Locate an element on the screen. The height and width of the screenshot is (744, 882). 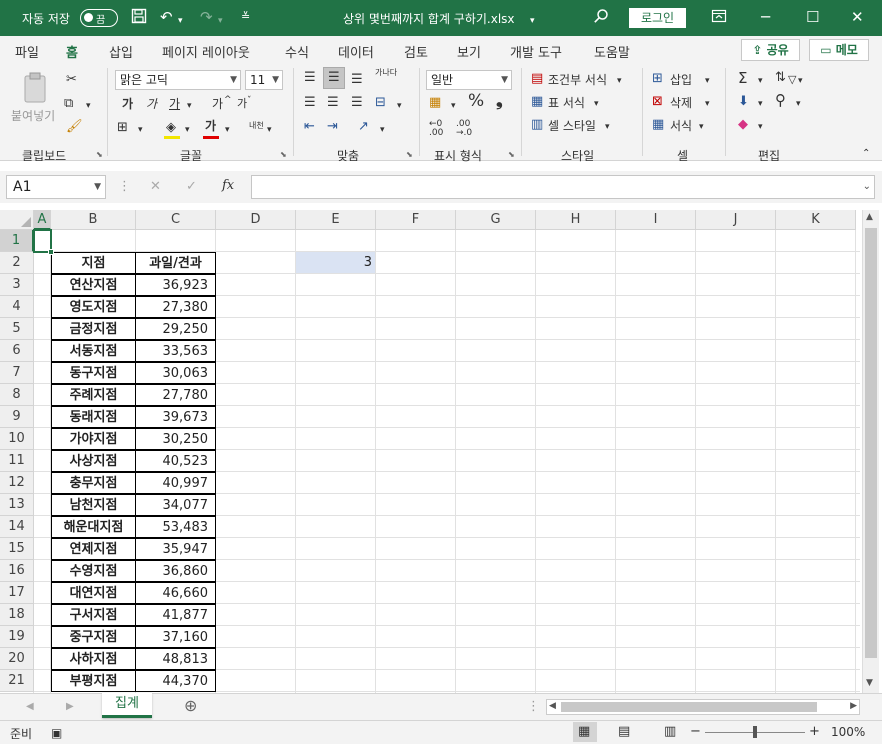
autosum-dropdown-icon: ▾ is located at coordinates (760, 81).